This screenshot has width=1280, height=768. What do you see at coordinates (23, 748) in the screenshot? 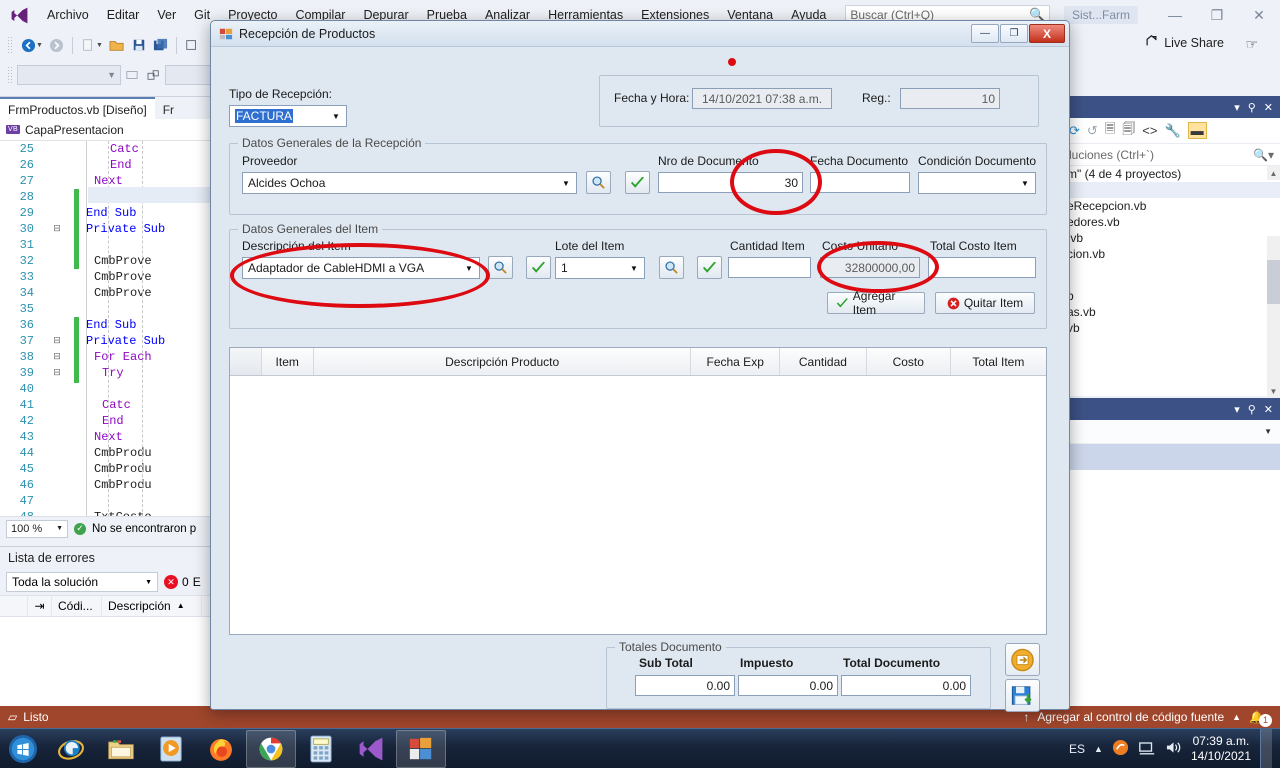
I see `start-button` at bounding box center [23, 748].